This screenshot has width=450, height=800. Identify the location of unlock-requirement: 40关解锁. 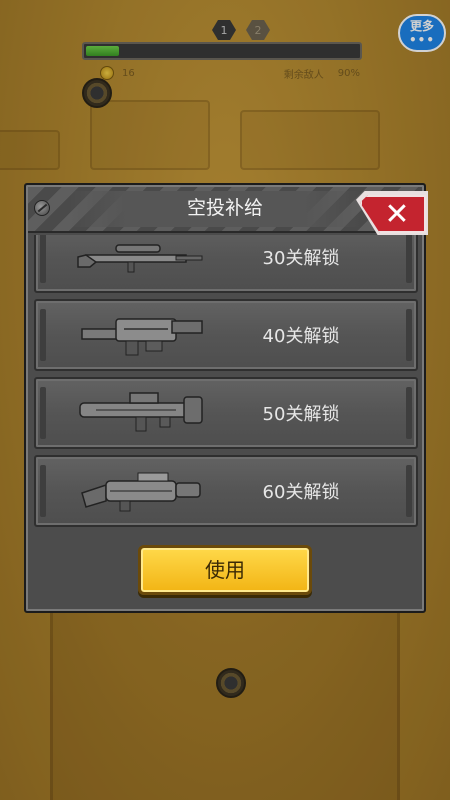
(301, 336).